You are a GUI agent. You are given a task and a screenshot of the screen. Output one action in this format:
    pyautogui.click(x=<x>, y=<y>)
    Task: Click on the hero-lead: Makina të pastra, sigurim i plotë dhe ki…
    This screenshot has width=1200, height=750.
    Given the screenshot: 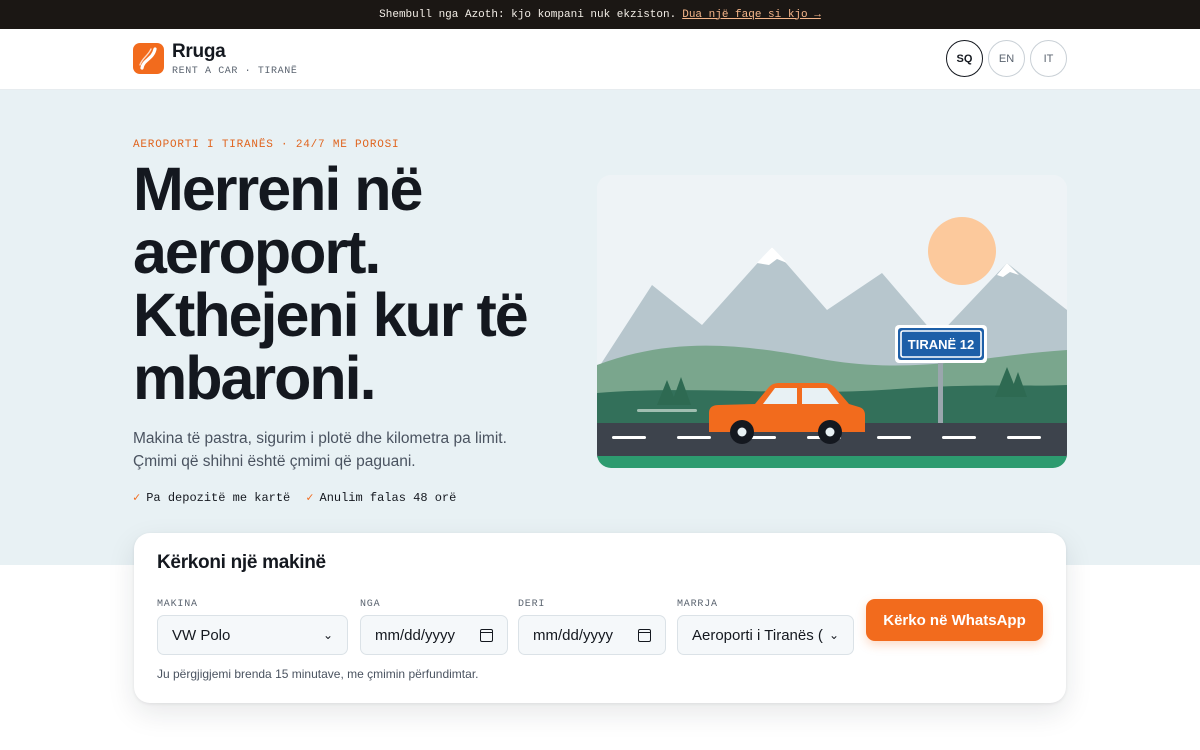 What is the action you would take?
    pyautogui.click(x=320, y=450)
    